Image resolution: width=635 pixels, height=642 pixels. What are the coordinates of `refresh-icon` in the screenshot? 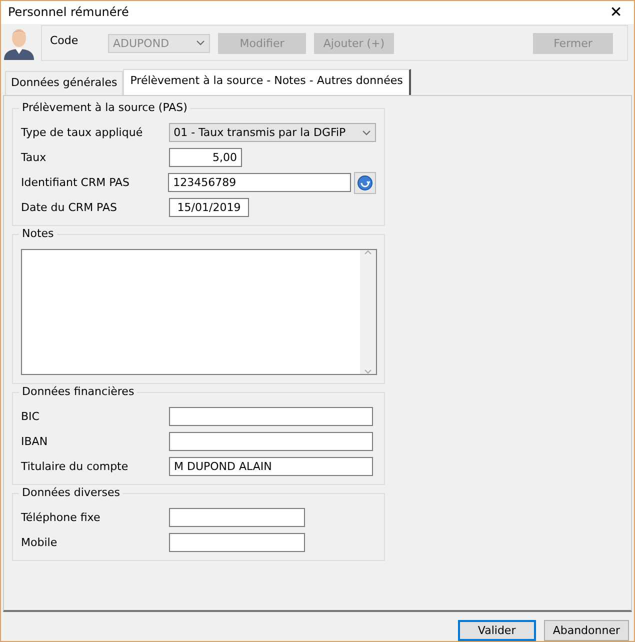 It's located at (365, 182).